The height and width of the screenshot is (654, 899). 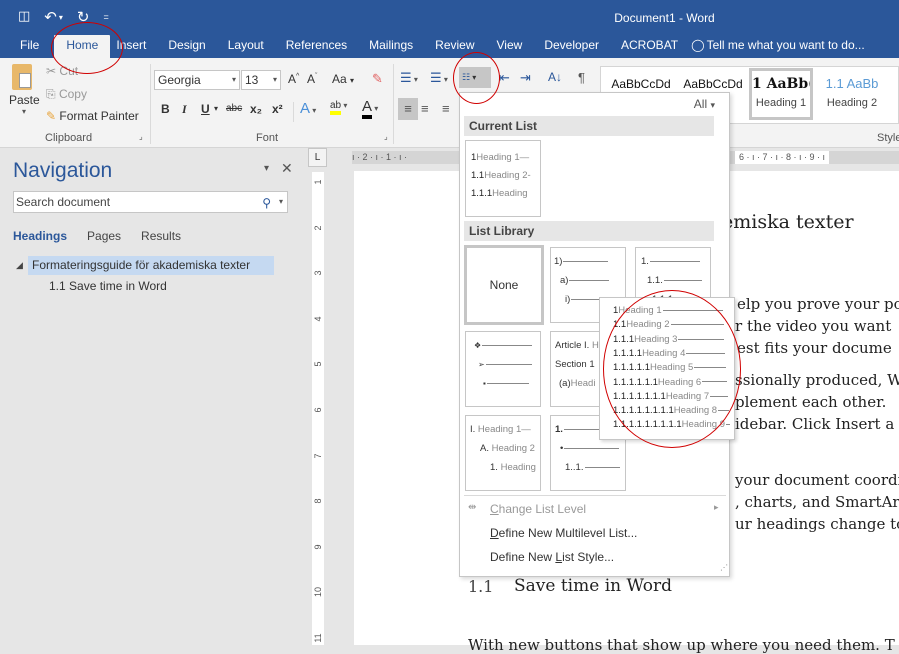 What do you see at coordinates (256, 109) in the screenshot?
I see `subscript-button: x₂` at bounding box center [256, 109].